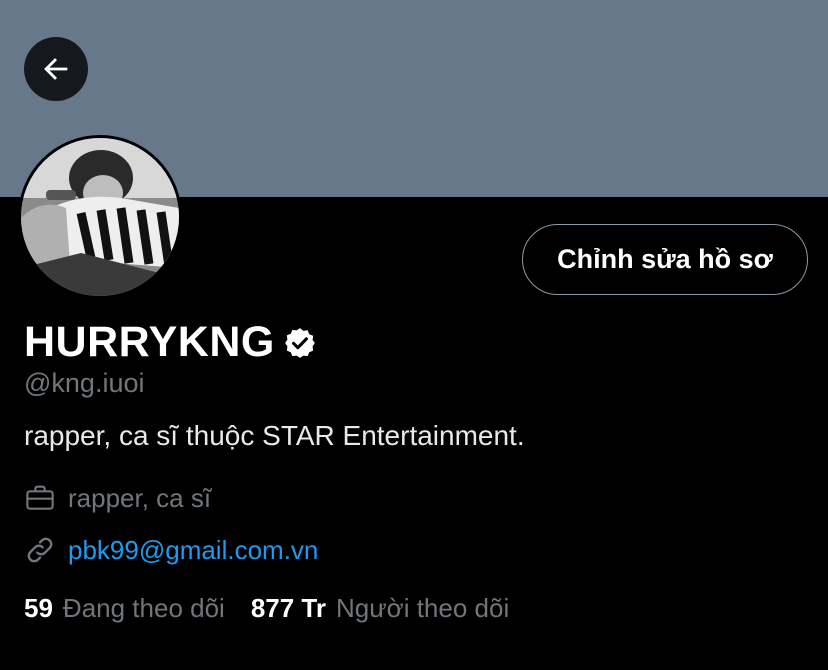  I want to click on profession-text: rapper, ca sĩ, so click(140, 497).